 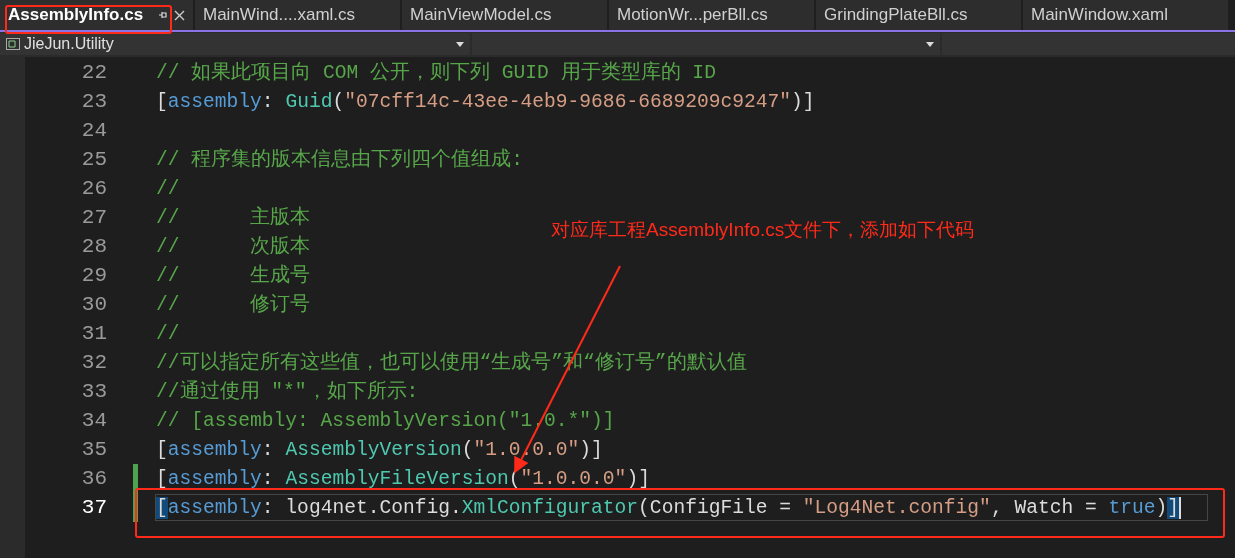 What do you see at coordinates (297, 15) in the screenshot?
I see `file-tab: MainWind....xaml.cs` at bounding box center [297, 15].